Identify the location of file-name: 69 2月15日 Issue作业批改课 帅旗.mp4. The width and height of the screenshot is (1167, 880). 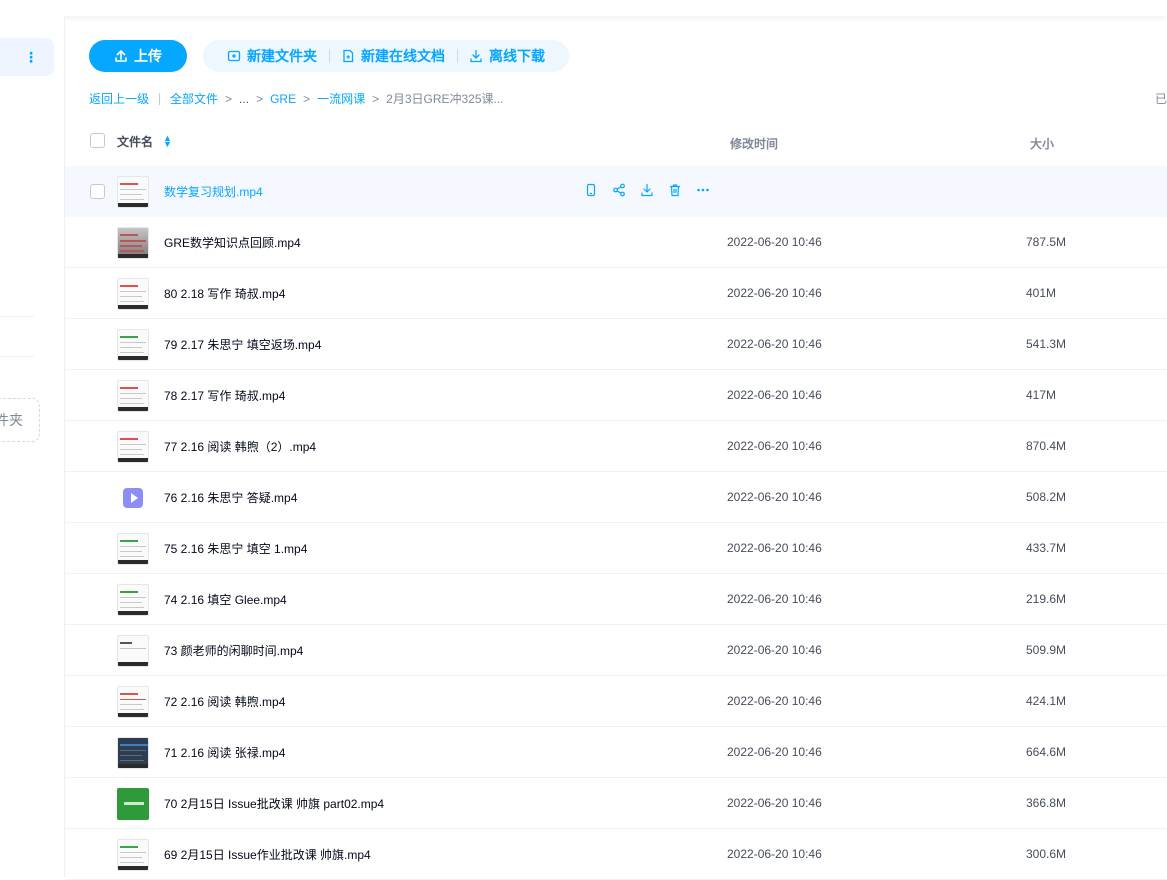
(267, 854).